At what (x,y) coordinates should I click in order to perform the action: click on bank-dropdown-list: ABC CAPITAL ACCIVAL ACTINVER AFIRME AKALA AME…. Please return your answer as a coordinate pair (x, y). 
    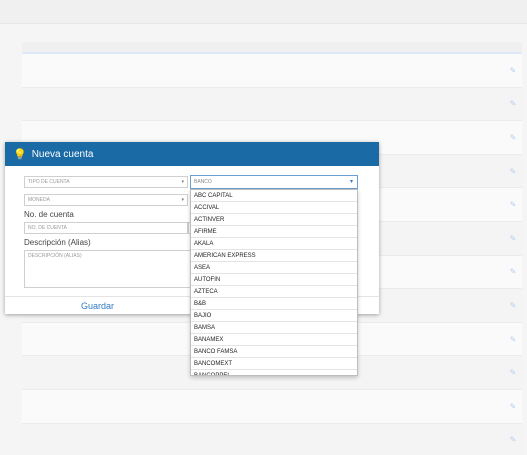
    Looking at the image, I should click on (274, 282).